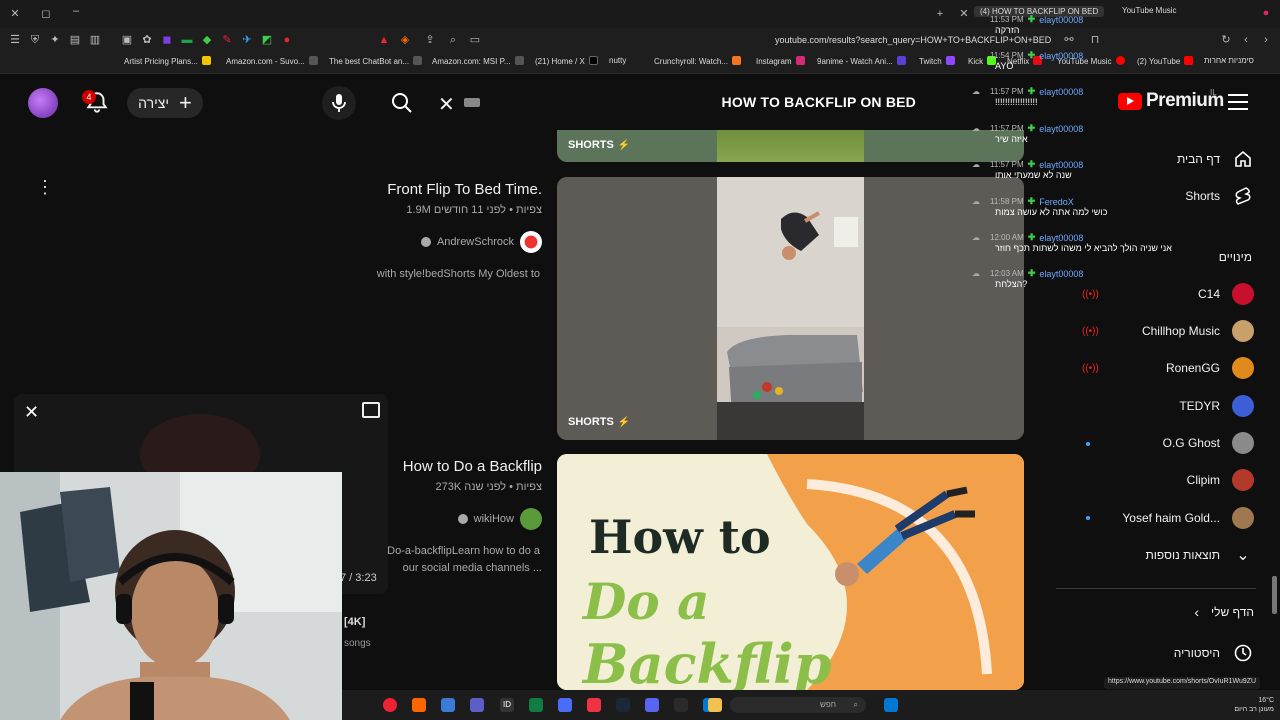  Describe the element at coordinates (472, 466) in the screenshot. I see `video-title: How to Do a Backflip` at that location.